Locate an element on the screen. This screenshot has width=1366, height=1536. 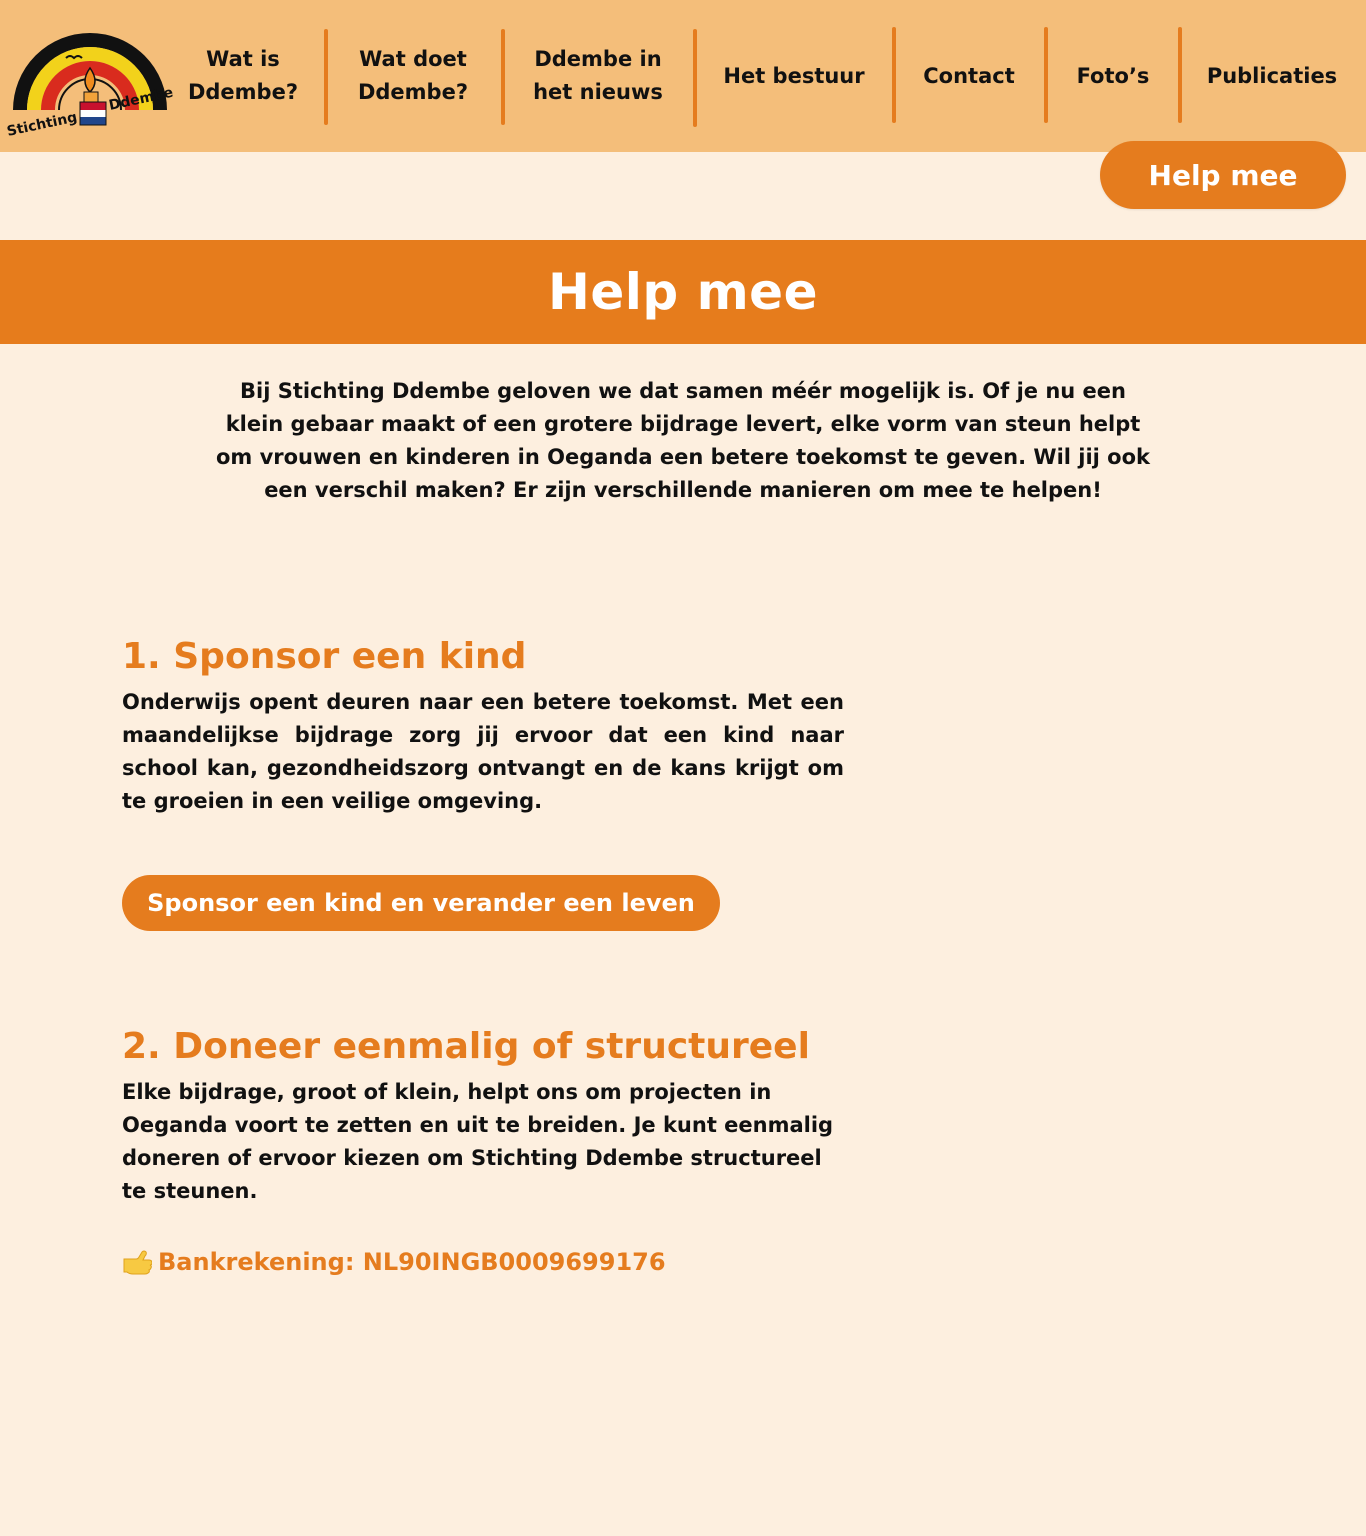
page-title: Help mee is located at coordinates (682, 292).